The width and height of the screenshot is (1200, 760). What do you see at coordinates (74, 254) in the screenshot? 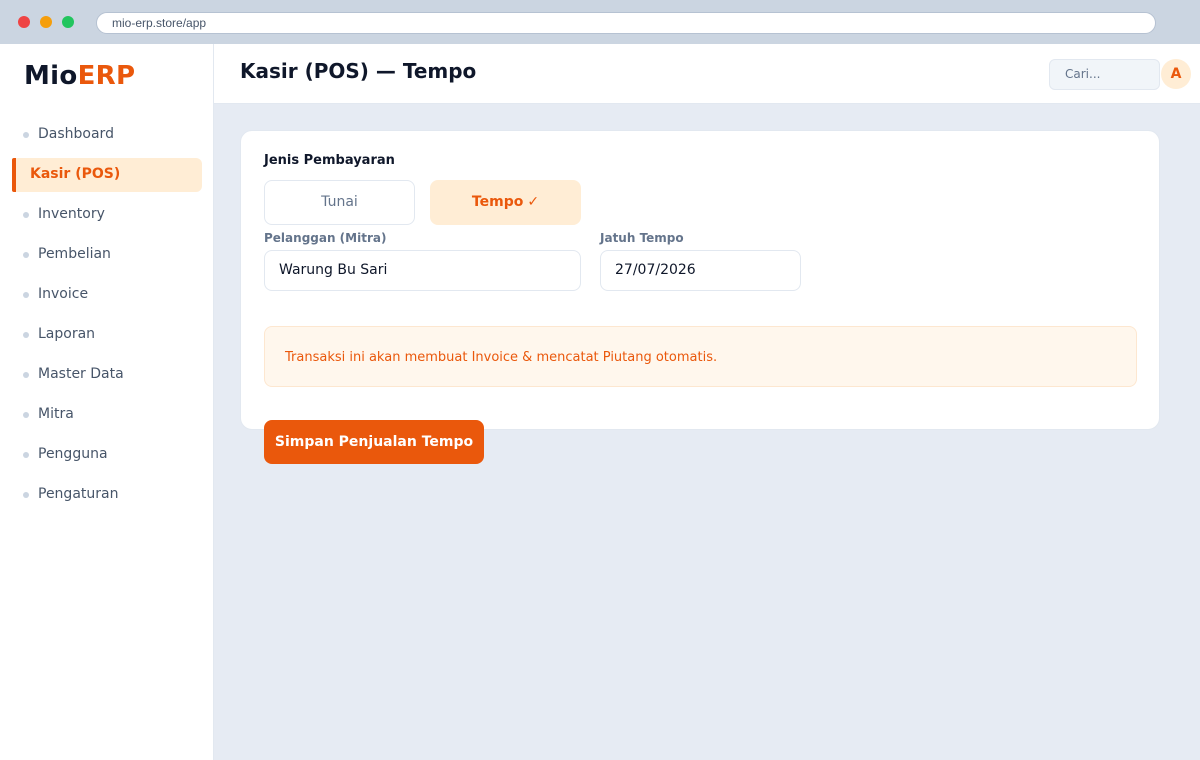
I see `sidebar-item-label: Pembelian` at bounding box center [74, 254].